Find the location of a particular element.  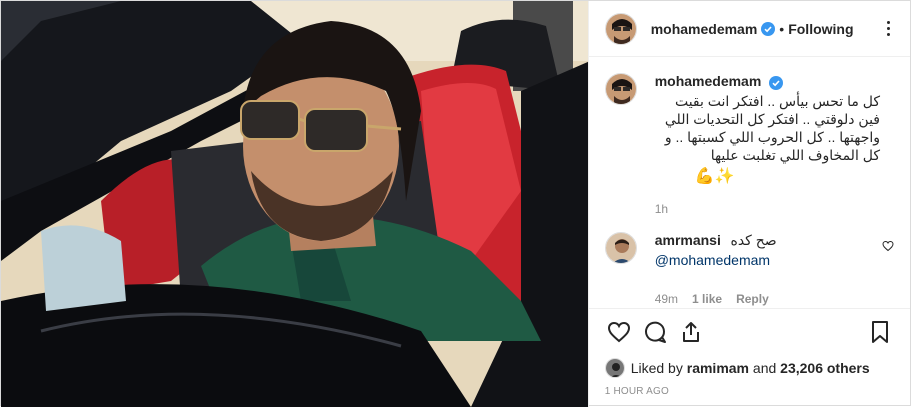

liker-username: ramimam is located at coordinates (718, 368).